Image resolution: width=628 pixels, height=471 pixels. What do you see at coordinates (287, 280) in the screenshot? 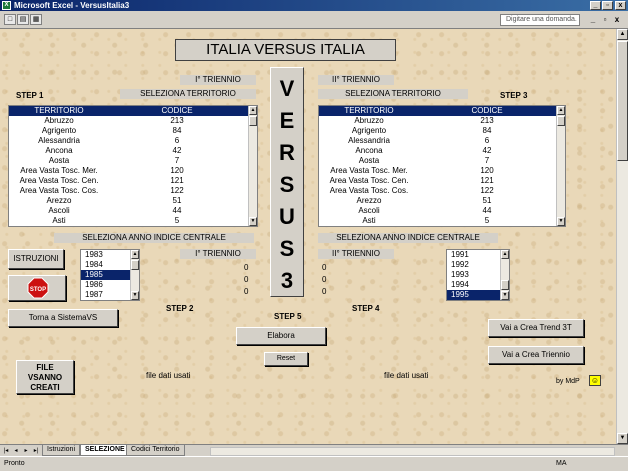
I see `banner-letter: 3` at bounding box center [287, 280].